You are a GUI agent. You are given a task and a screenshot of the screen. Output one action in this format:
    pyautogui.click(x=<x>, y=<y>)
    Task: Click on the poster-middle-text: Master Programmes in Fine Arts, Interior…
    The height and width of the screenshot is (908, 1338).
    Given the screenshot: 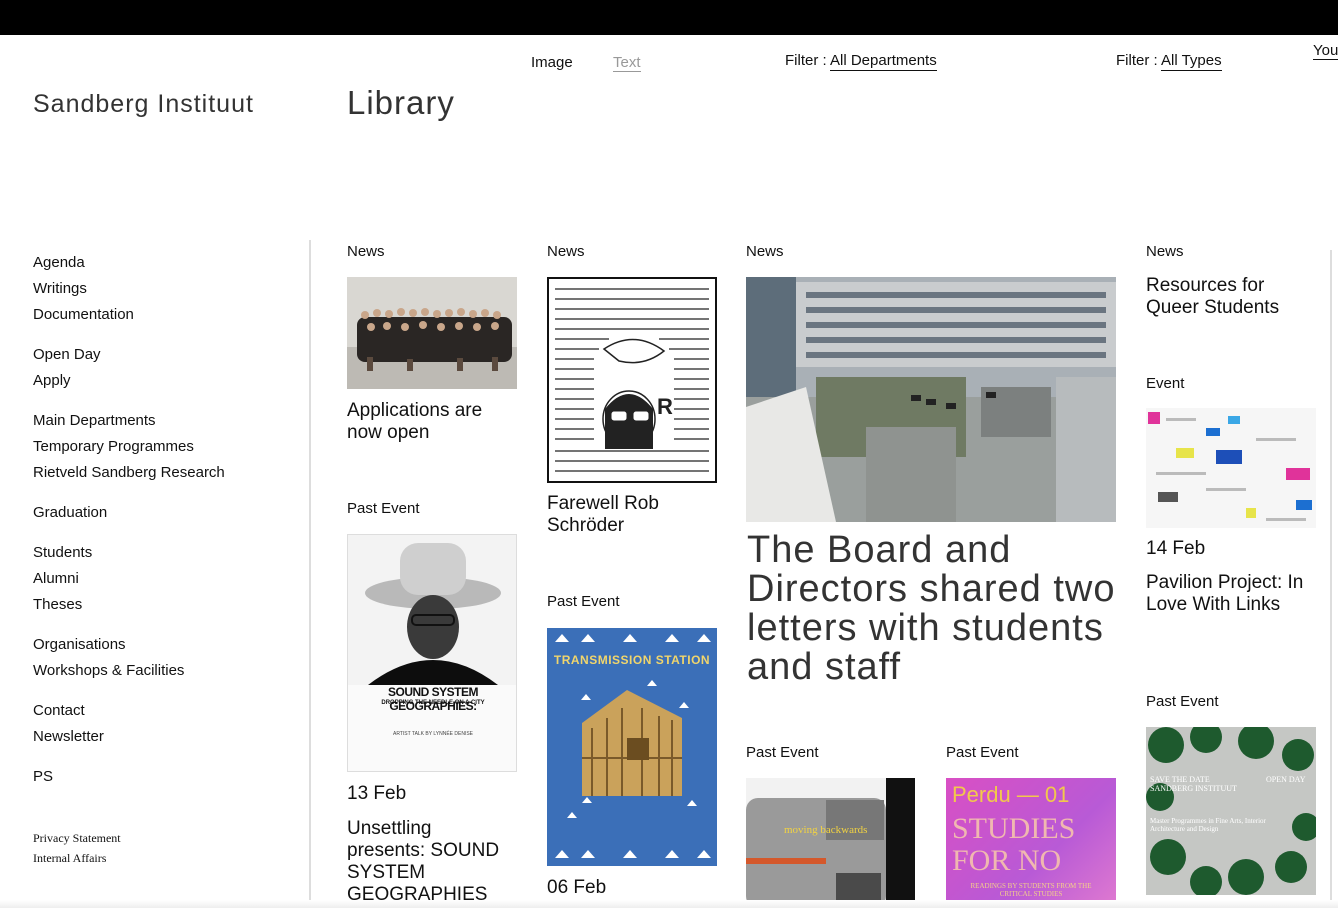 What is the action you would take?
    pyautogui.click(x=1208, y=825)
    